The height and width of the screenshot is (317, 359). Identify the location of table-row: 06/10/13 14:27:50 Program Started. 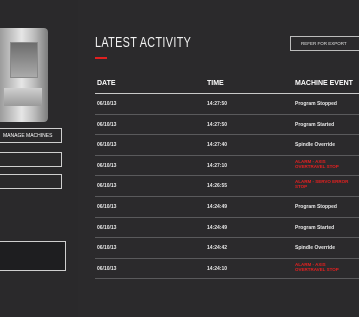
(227, 125).